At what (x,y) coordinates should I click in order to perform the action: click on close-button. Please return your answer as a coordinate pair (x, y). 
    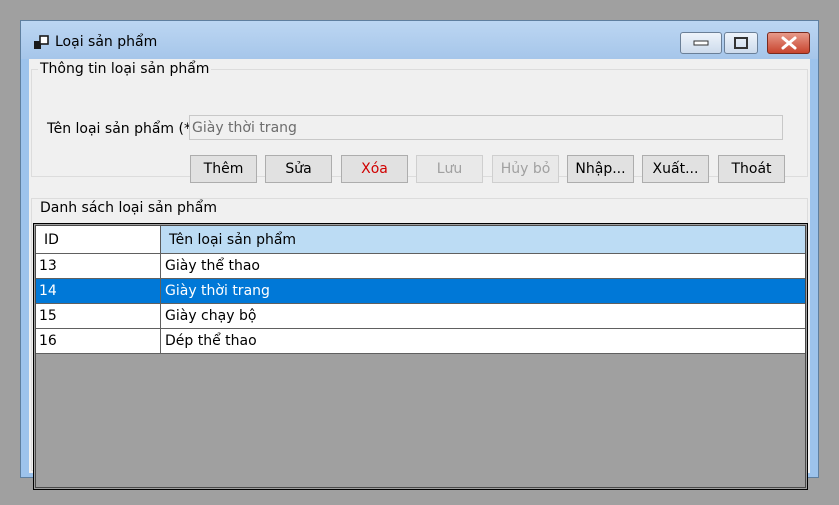
    Looking at the image, I should click on (788, 43).